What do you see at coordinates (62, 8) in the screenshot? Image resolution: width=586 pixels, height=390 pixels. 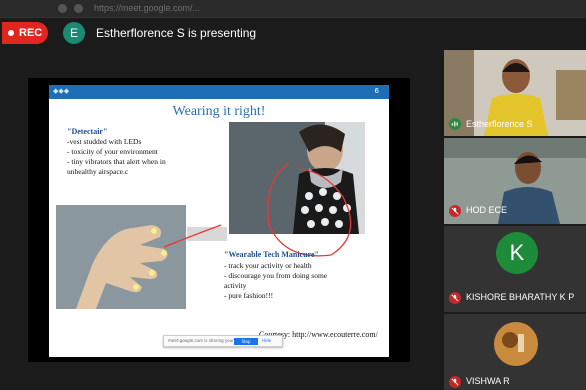 I see `reload-icon` at bounding box center [62, 8].